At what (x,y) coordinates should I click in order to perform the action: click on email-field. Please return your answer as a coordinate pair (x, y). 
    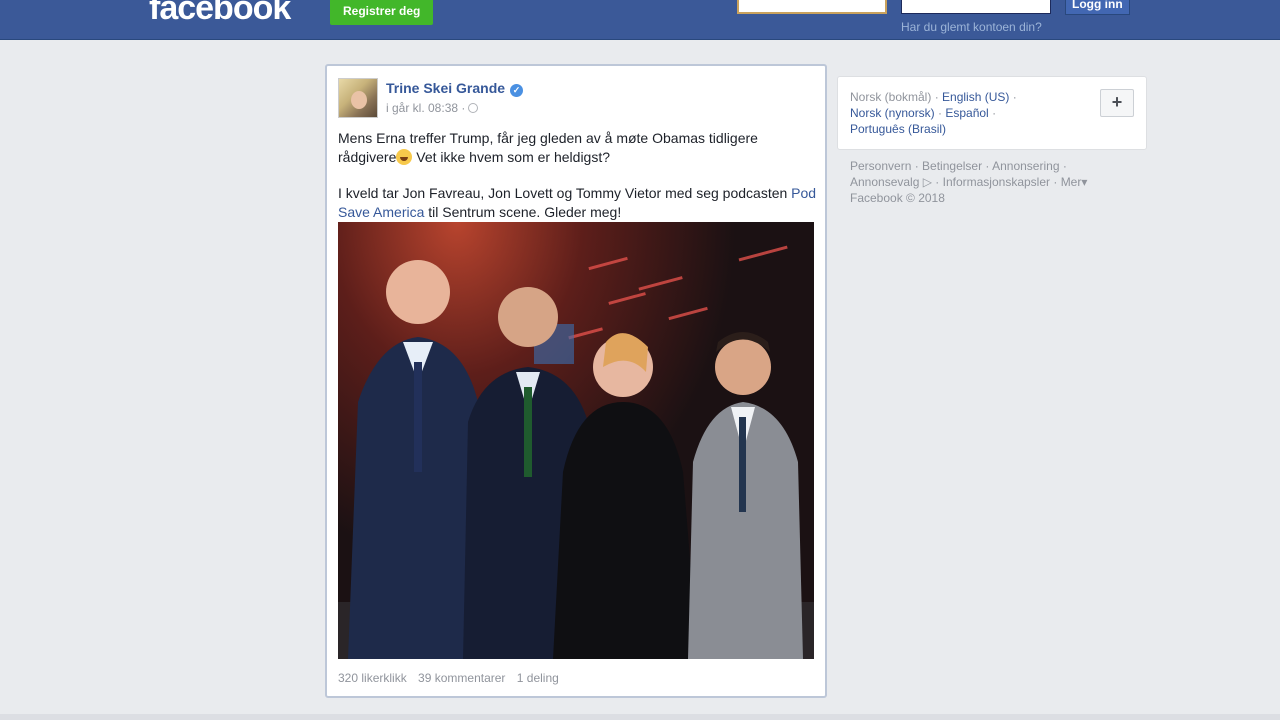
    Looking at the image, I should click on (812, 7).